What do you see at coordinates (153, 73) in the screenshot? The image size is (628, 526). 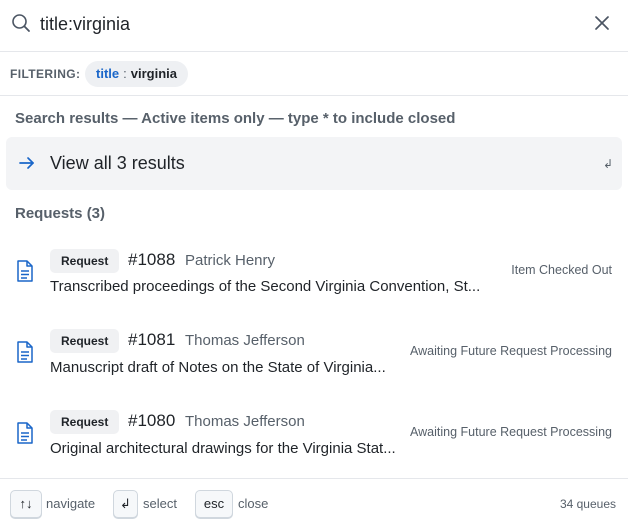 I see `filter-chip-value: virginia` at bounding box center [153, 73].